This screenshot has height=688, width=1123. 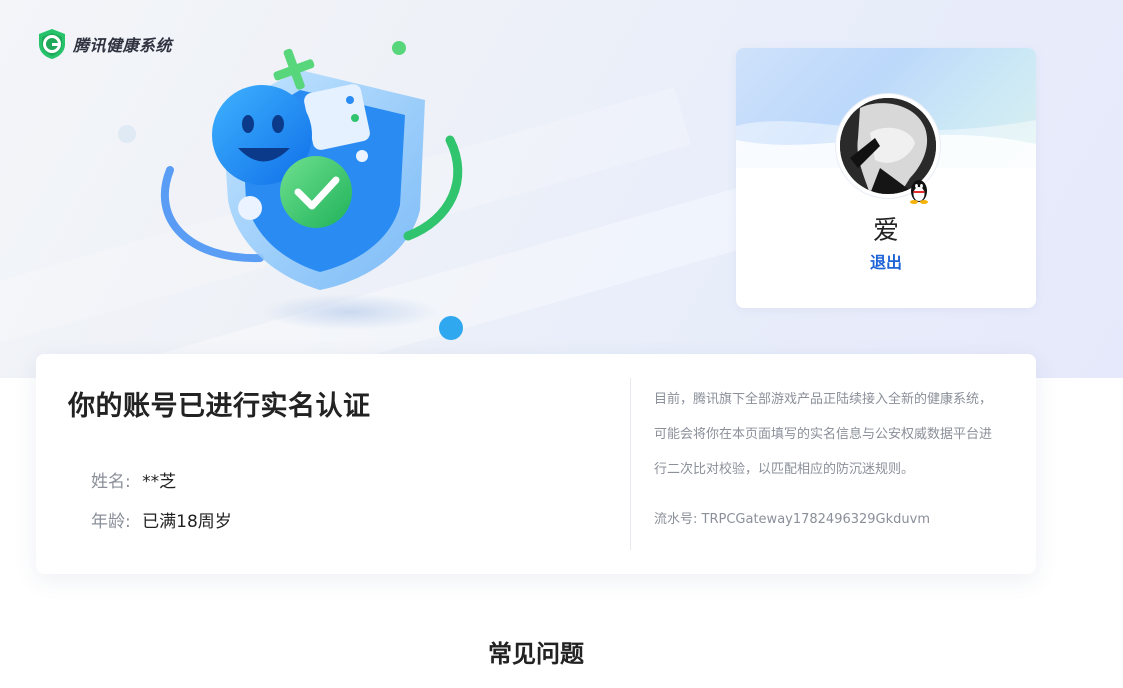 What do you see at coordinates (52, 44) in the screenshot?
I see `health-shield-logo-icon` at bounding box center [52, 44].